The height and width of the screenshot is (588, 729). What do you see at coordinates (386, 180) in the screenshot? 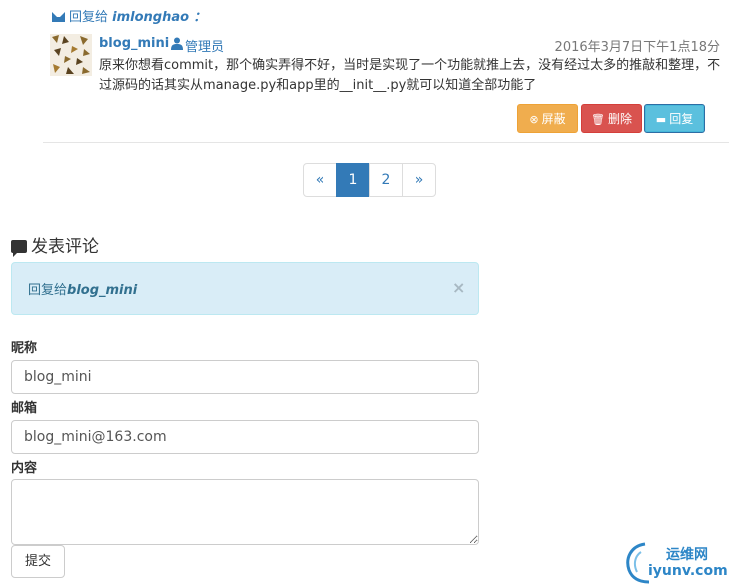
I see `pagination-page-2: 2` at bounding box center [386, 180].